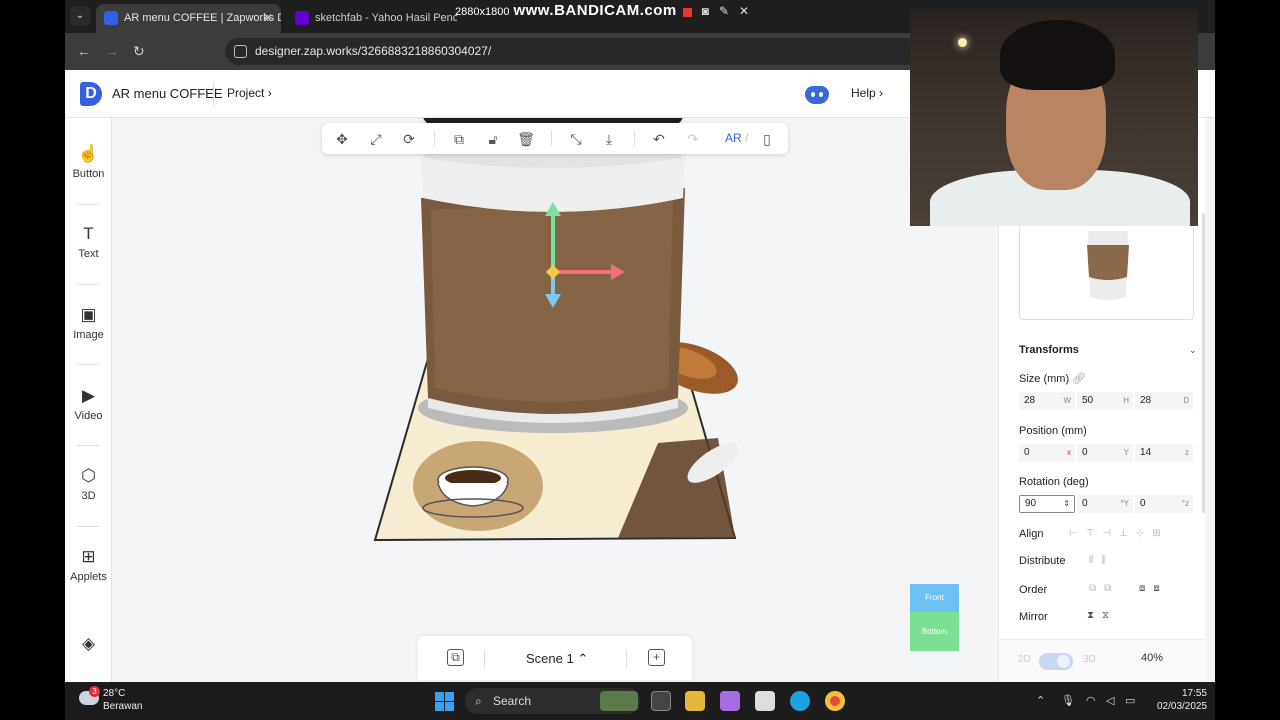  I want to click on forward-icon: →, so click(112, 51).